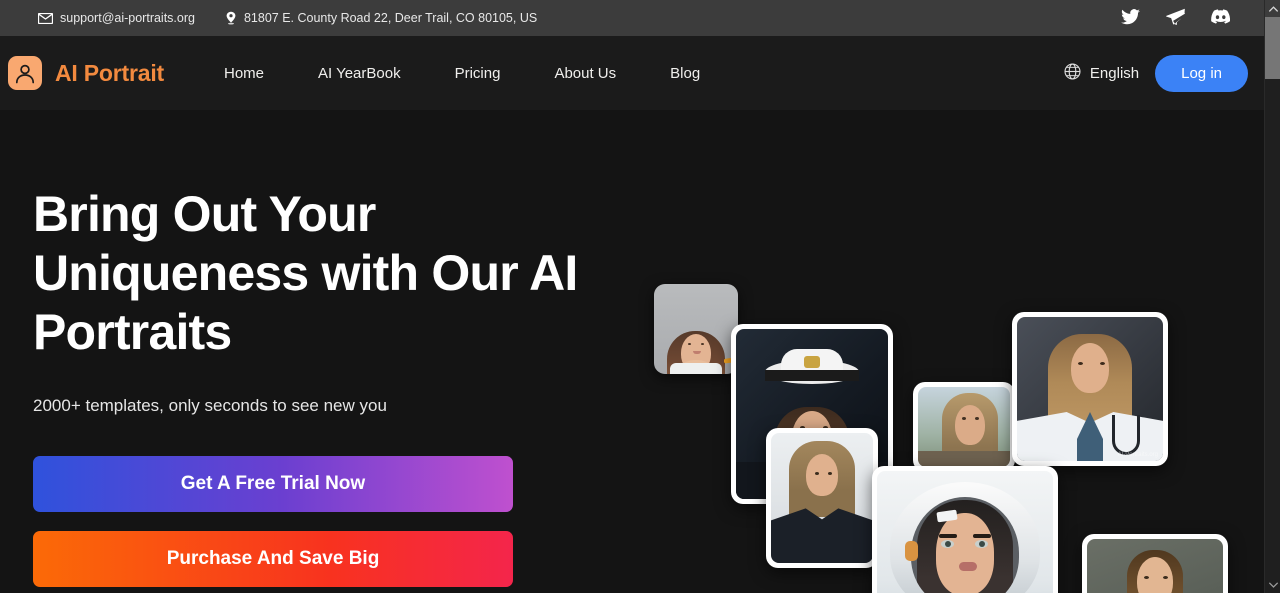 The height and width of the screenshot is (593, 1280). What do you see at coordinates (45, 18) in the screenshot?
I see `envelope-icon` at bounding box center [45, 18].